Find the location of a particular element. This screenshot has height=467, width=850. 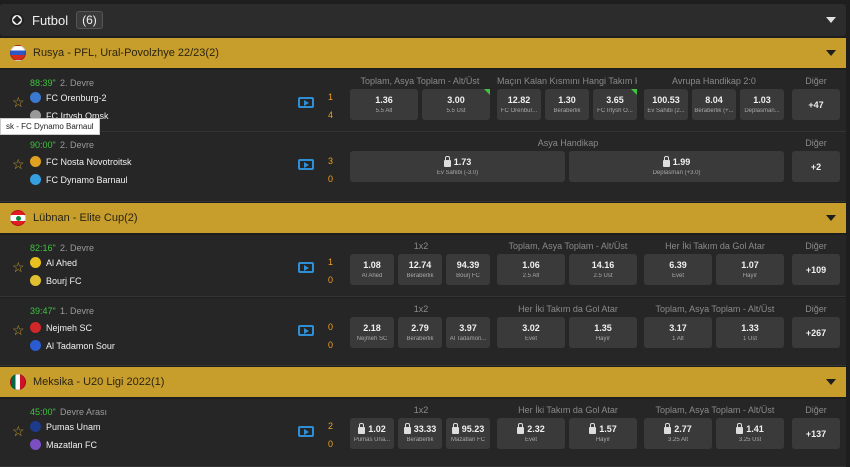

team-name: FC Dynamo Barnaul is located at coordinates (87, 179).